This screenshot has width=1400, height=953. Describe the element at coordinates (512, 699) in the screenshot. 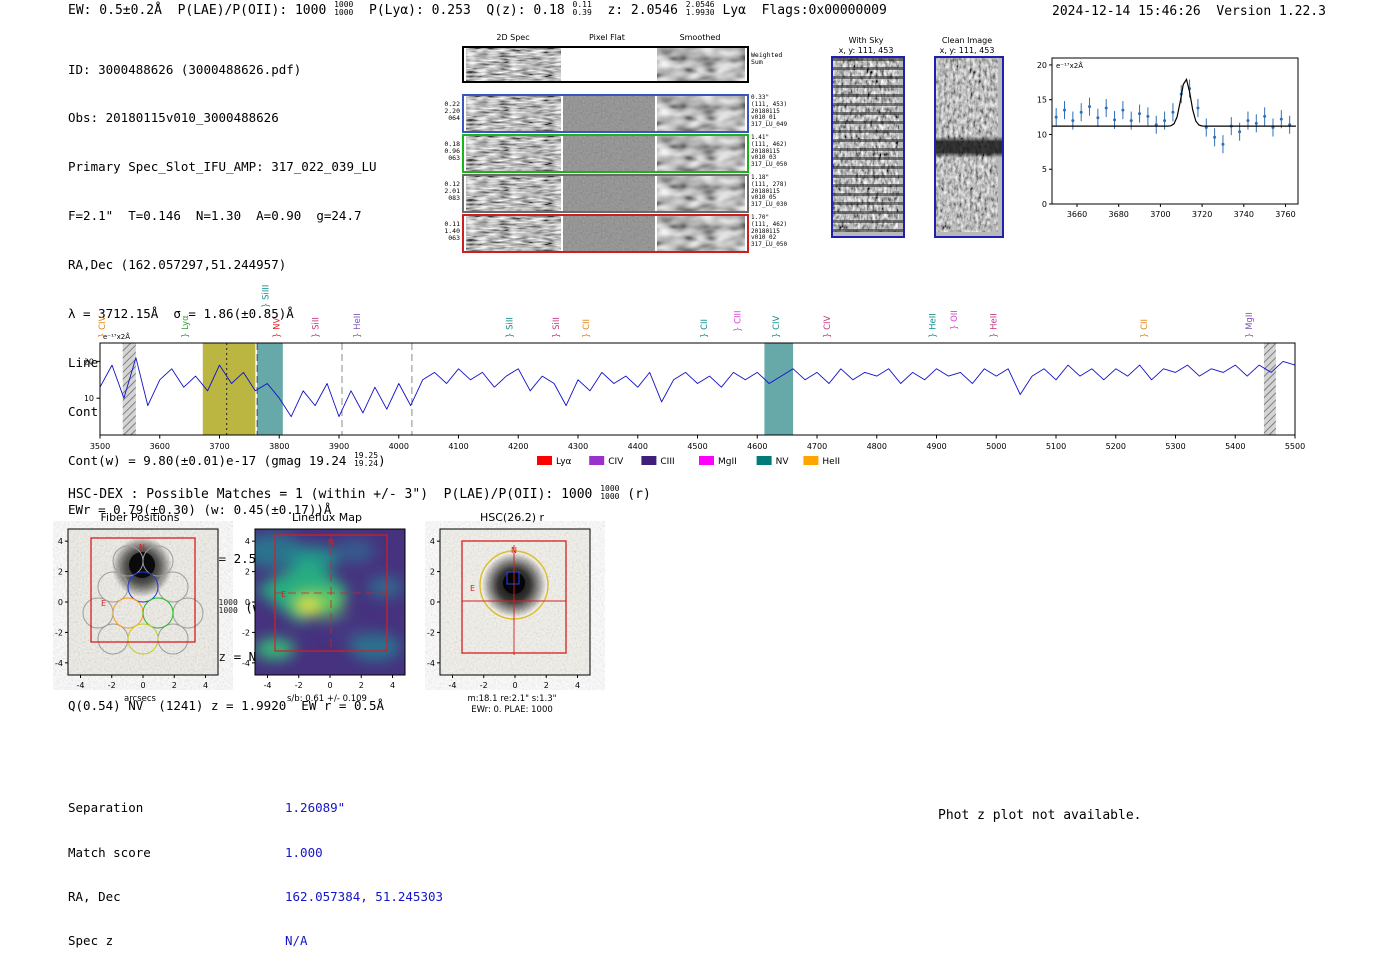

I see `hsc-caption-1: m:18.1 re:2.1" s:1.3"` at that location.